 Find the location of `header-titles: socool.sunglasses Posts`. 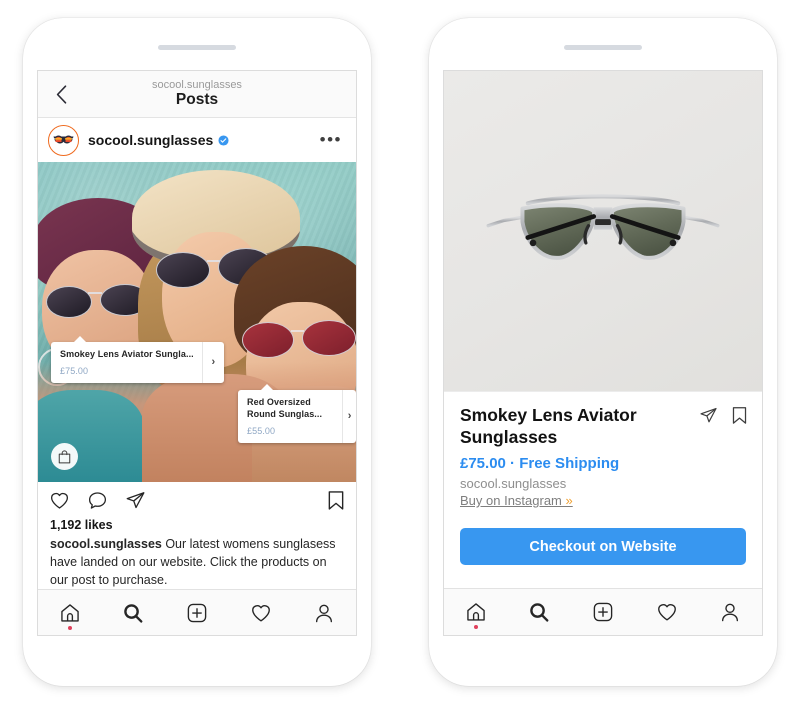

header-titles: socool.sunglasses Posts is located at coordinates (197, 94).